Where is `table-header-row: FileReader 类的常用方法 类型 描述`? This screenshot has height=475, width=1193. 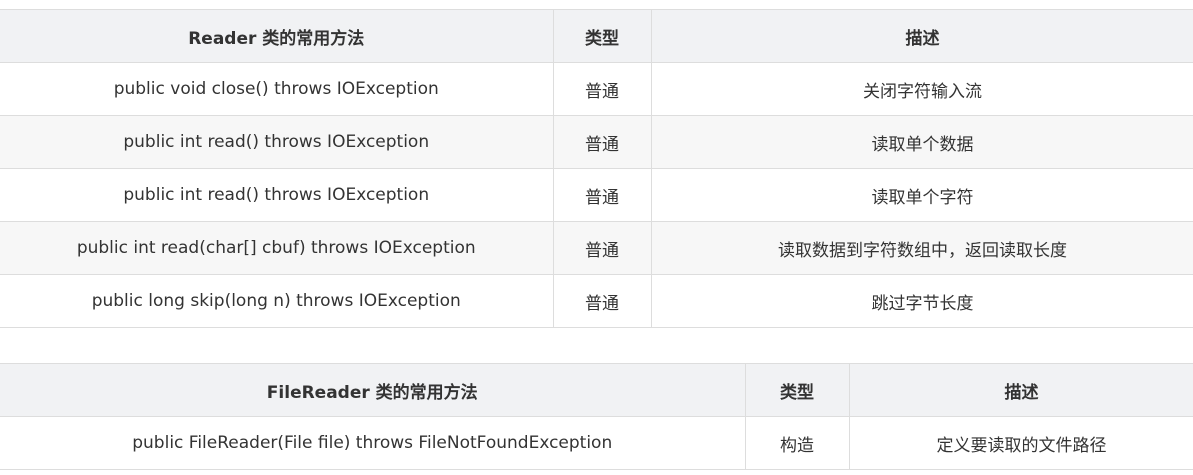
table-header-row: FileReader 类的常用方法 类型 描述 is located at coordinates (596, 390).